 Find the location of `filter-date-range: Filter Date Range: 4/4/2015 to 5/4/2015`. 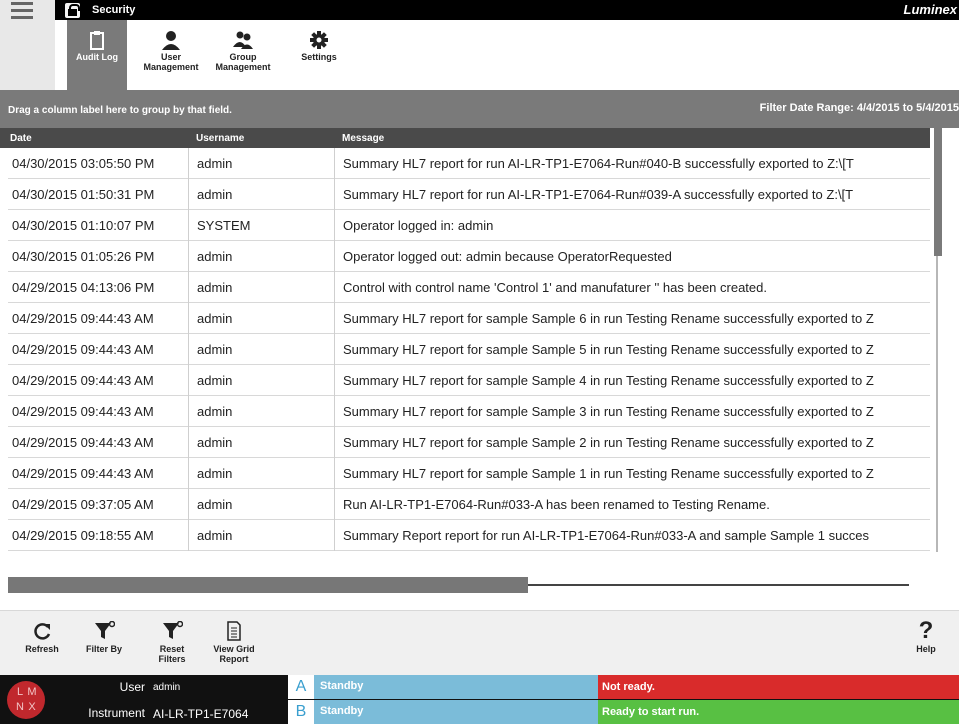

filter-date-range: Filter Date Range: 4/4/2015 to 5/4/2015 is located at coordinates (859, 108).